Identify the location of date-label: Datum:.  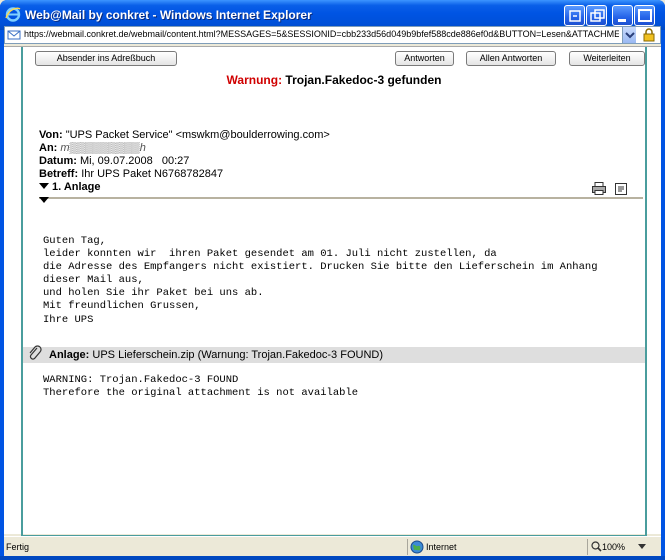
(58, 161).